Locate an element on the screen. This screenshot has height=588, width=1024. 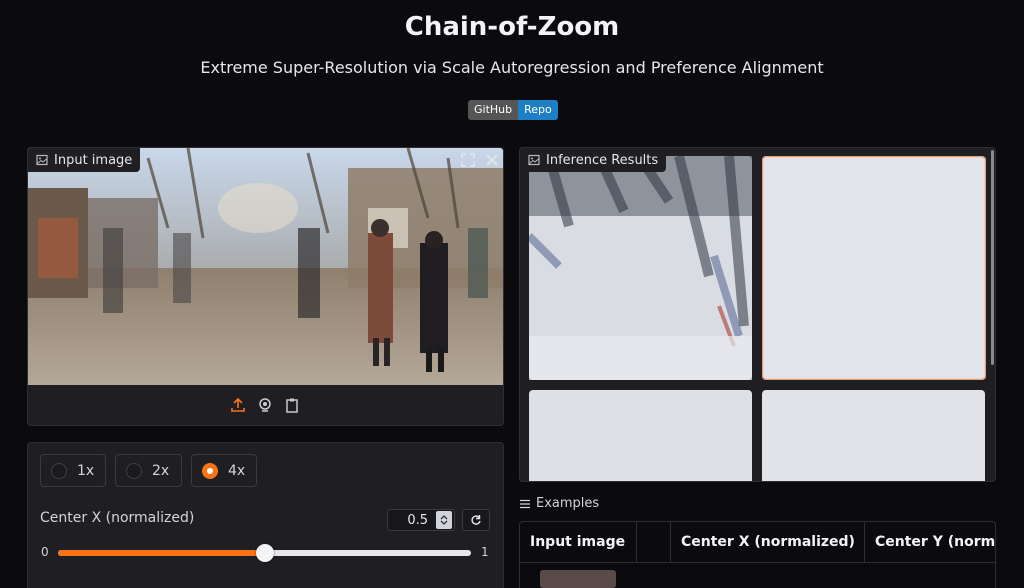
column-header-input-image: Input image is located at coordinates (578, 542).